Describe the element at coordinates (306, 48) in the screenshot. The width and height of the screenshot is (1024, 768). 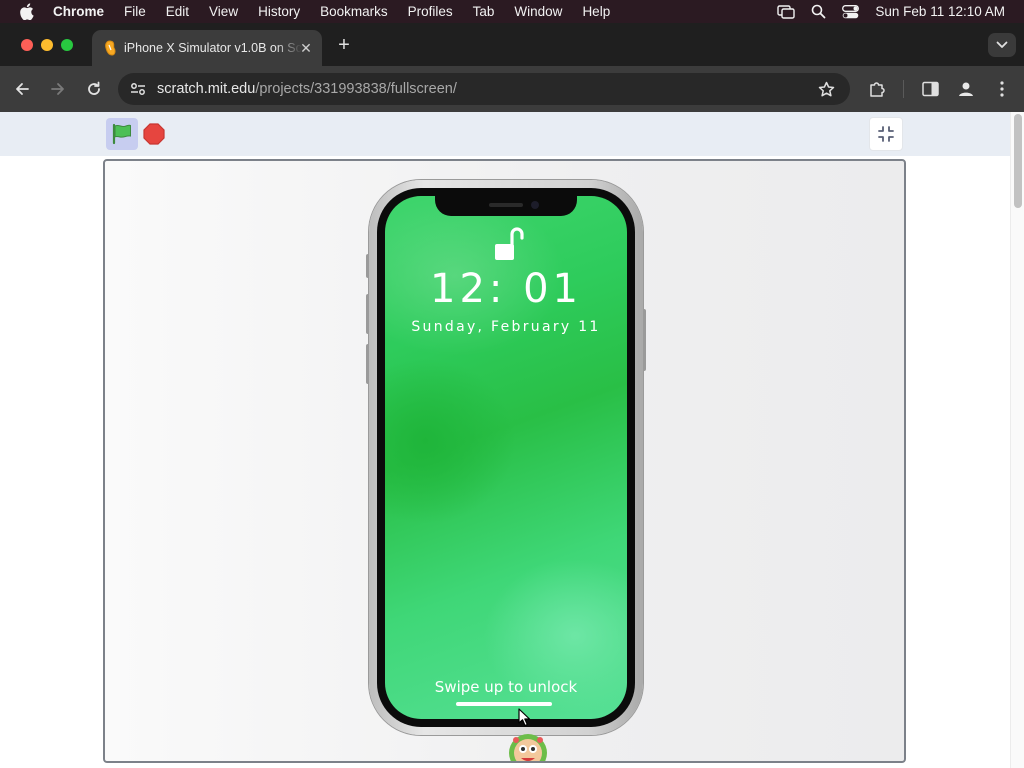
I see `tab-close-icon: ✕` at that location.